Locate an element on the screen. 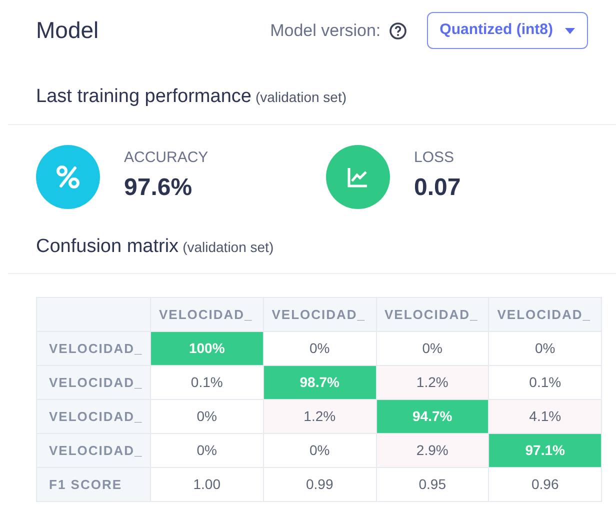 Image resolution: width=616 pixels, height=512 pixels. row-header: F1 SCORE is located at coordinates (93, 485).